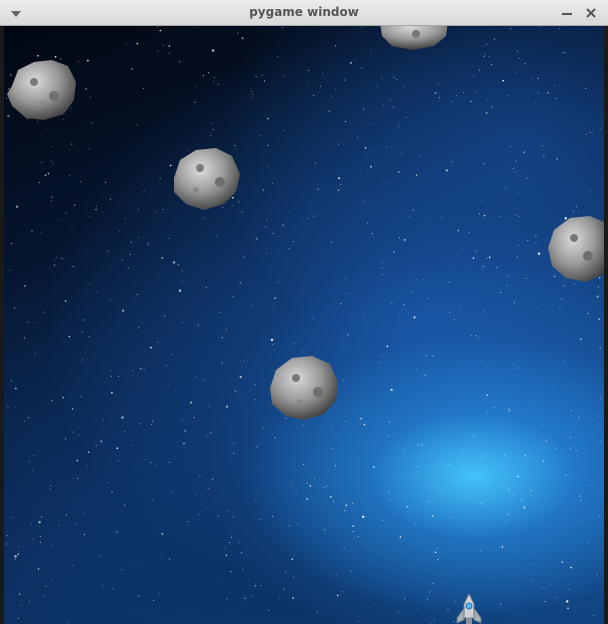  Describe the element at coordinates (469, 608) in the screenshot. I see `player-spaceship` at that location.